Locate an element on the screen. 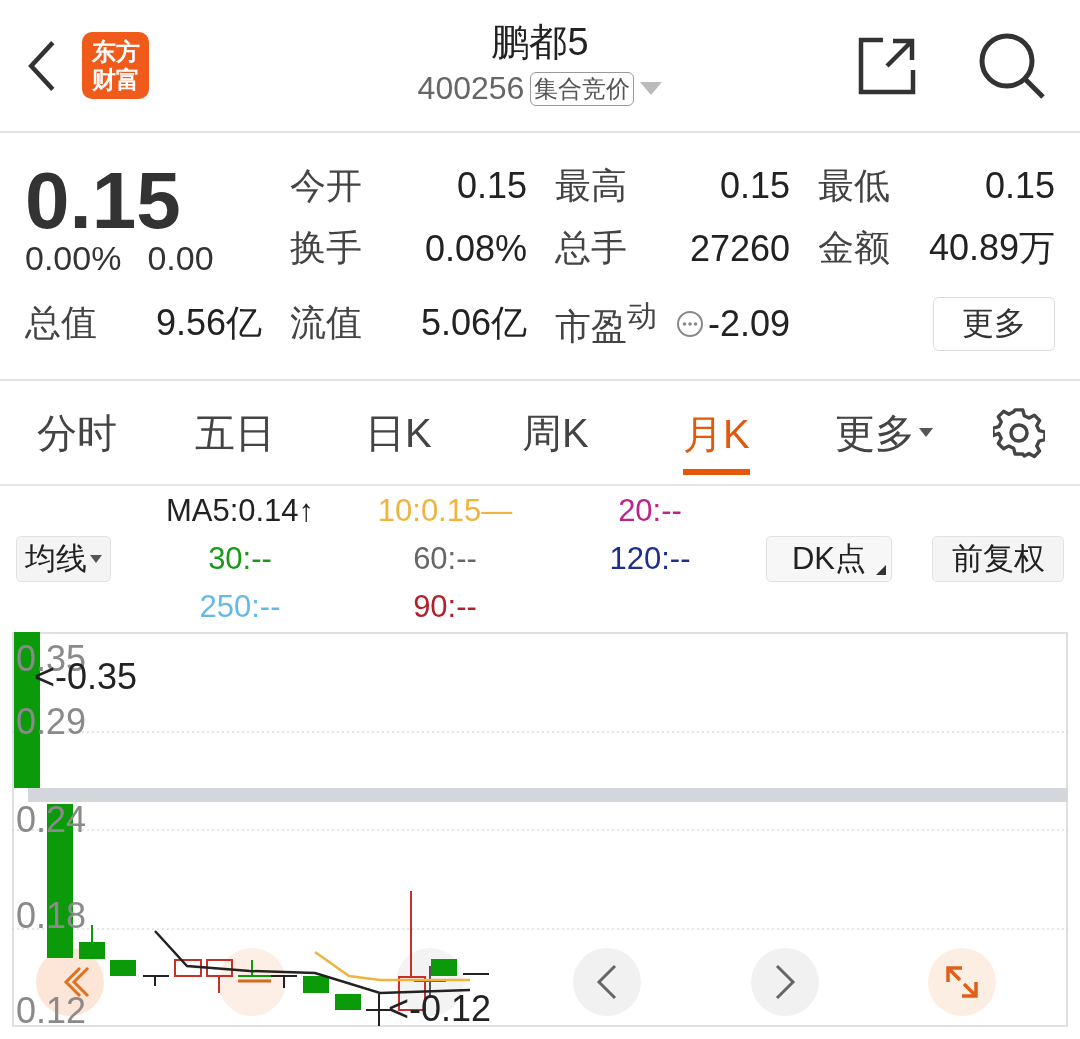  stock-code: 400256 is located at coordinates (471, 88).